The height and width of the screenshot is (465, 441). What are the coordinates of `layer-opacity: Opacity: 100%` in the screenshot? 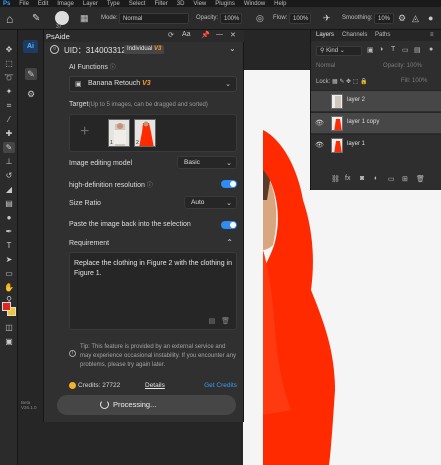 It's located at (402, 66).